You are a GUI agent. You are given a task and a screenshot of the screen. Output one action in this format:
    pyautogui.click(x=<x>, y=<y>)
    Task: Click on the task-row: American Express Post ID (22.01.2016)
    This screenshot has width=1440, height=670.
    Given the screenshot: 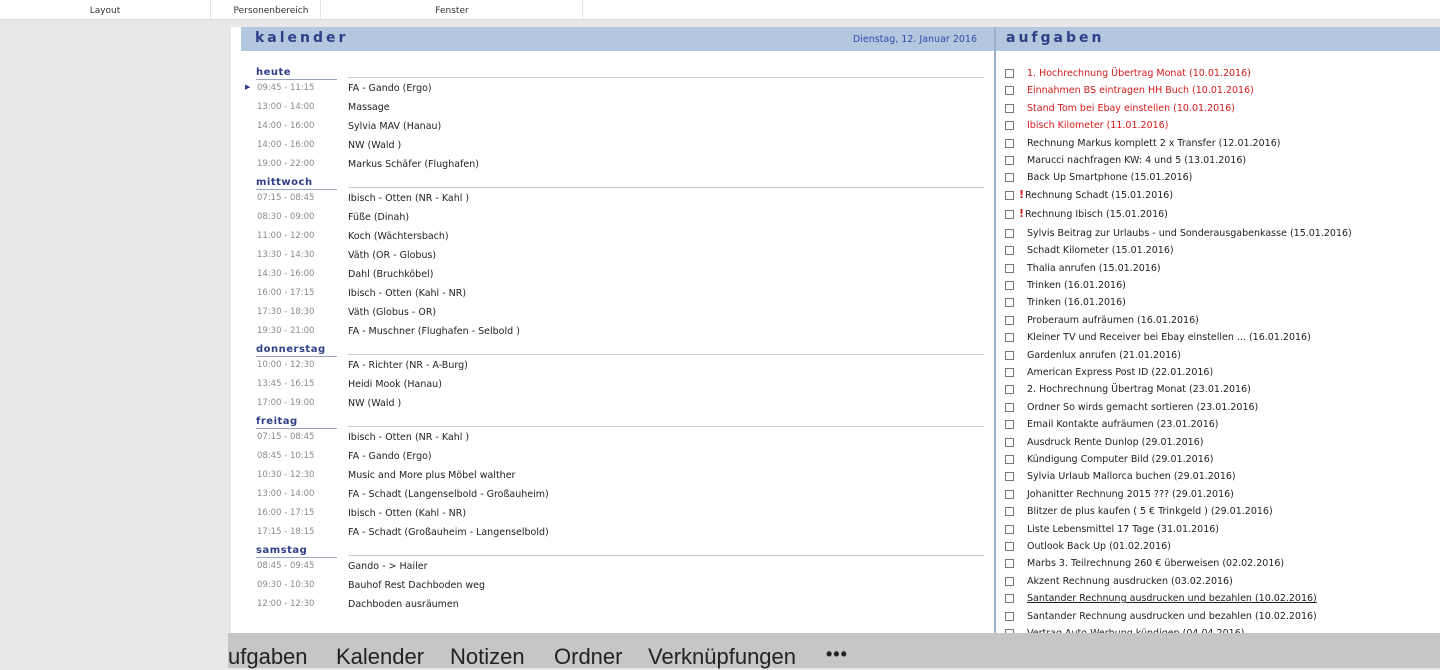 What is the action you would take?
    pyautogui.click(x=1220, y=372)
    